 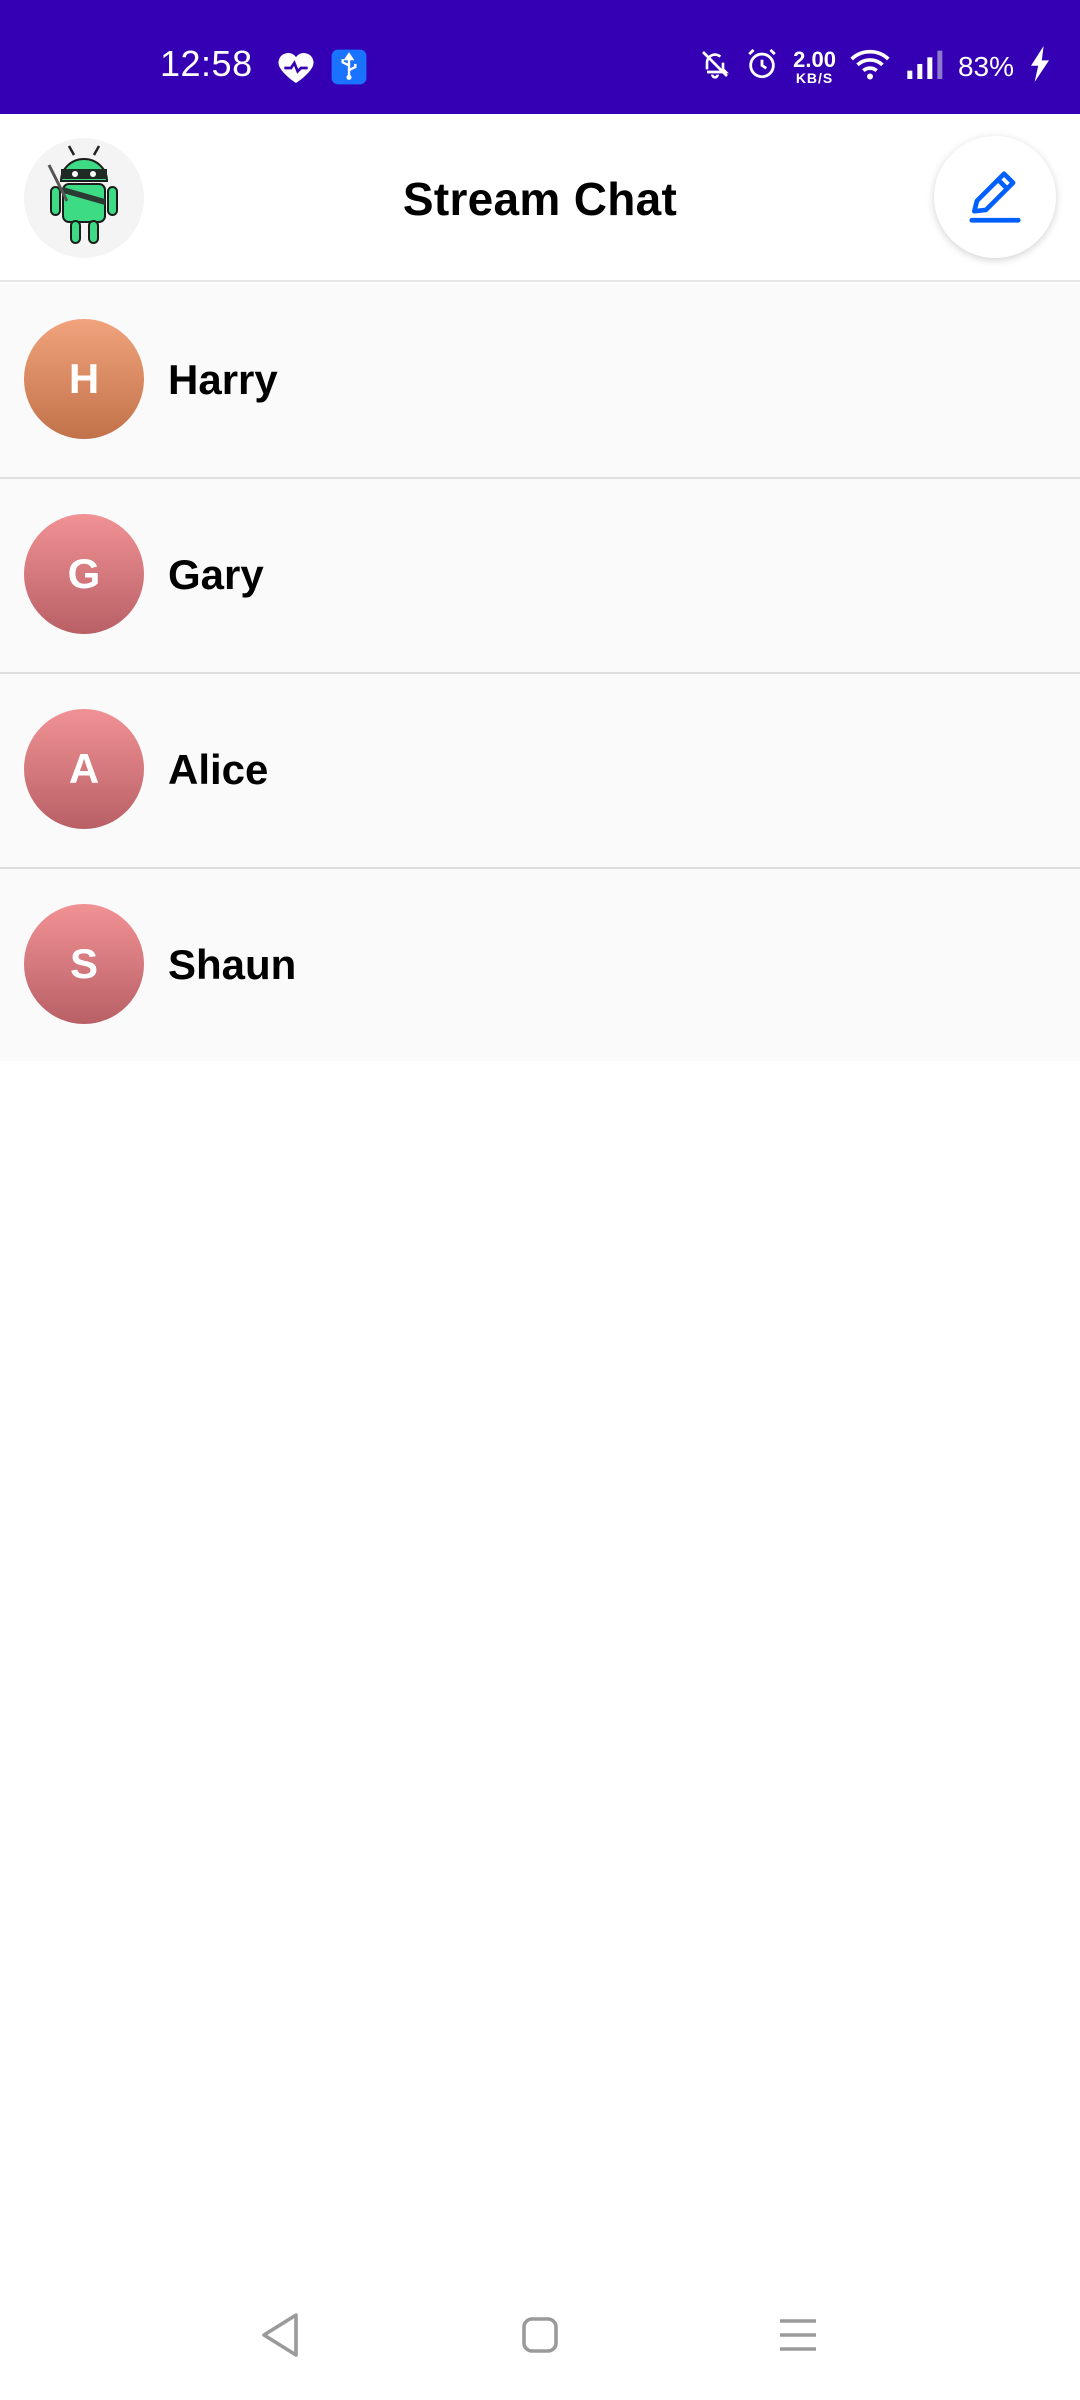 I want to click on avatar-initial: S, so click(x=83, y=963).